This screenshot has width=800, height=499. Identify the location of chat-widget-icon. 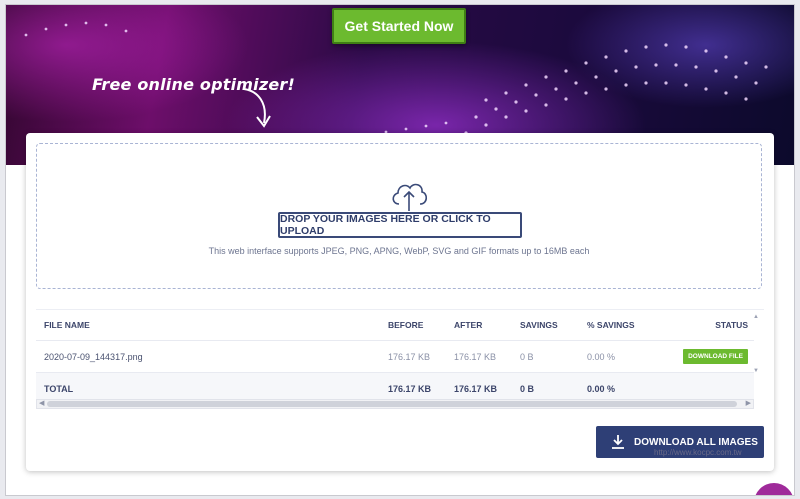
(774, 489).